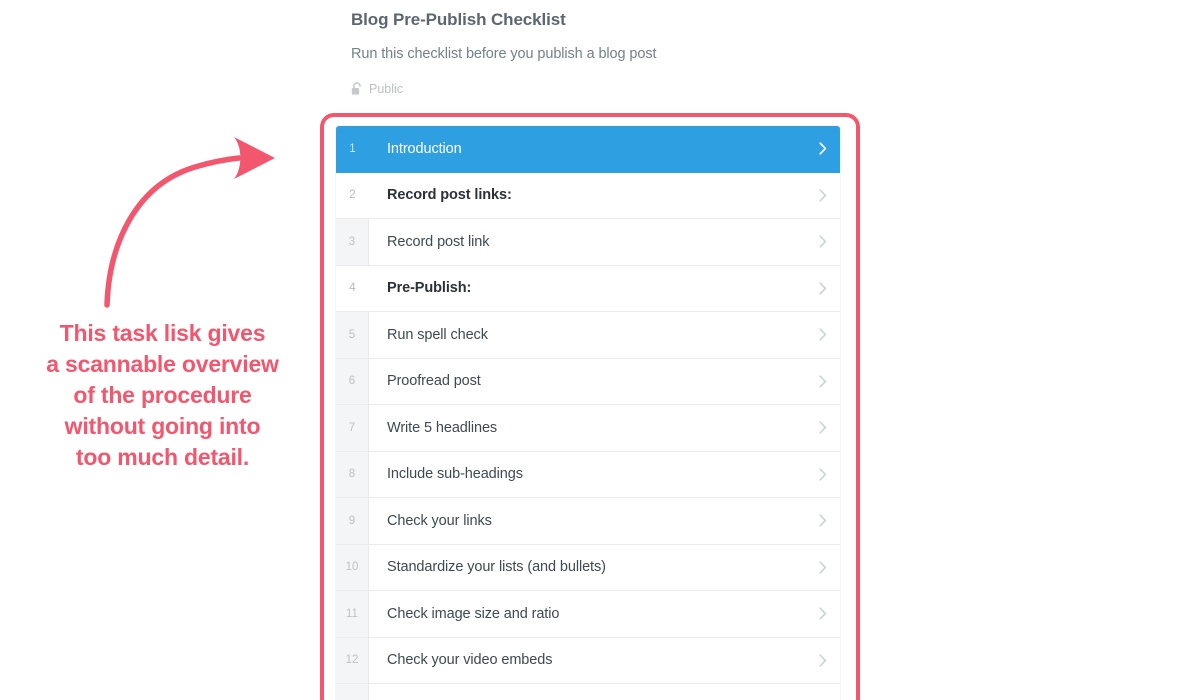 The image size is (1200, 700). I want to click on annotation-line: without going into, so click(162, 426).